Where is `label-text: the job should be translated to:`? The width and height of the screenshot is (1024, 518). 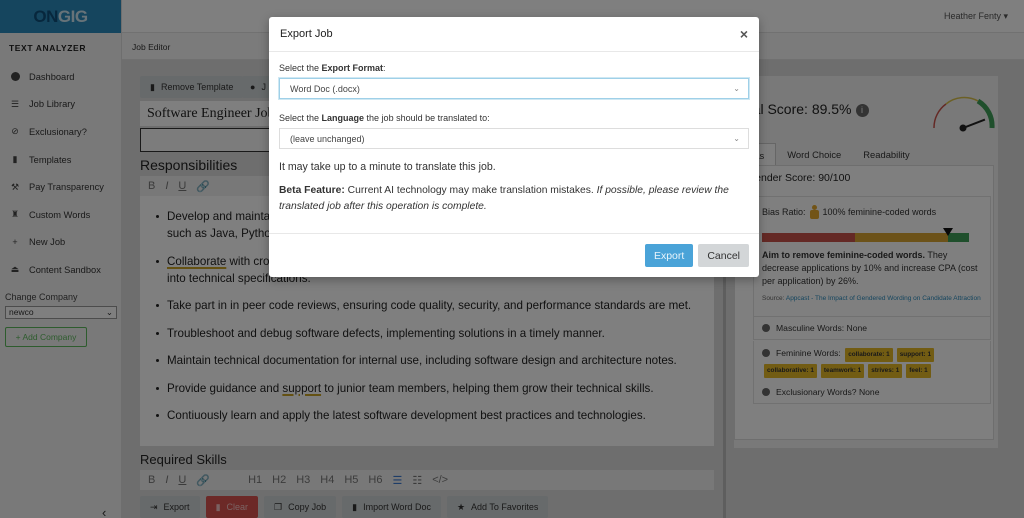 label-text: the job should be translated to: is located at coordinates (427, 118).